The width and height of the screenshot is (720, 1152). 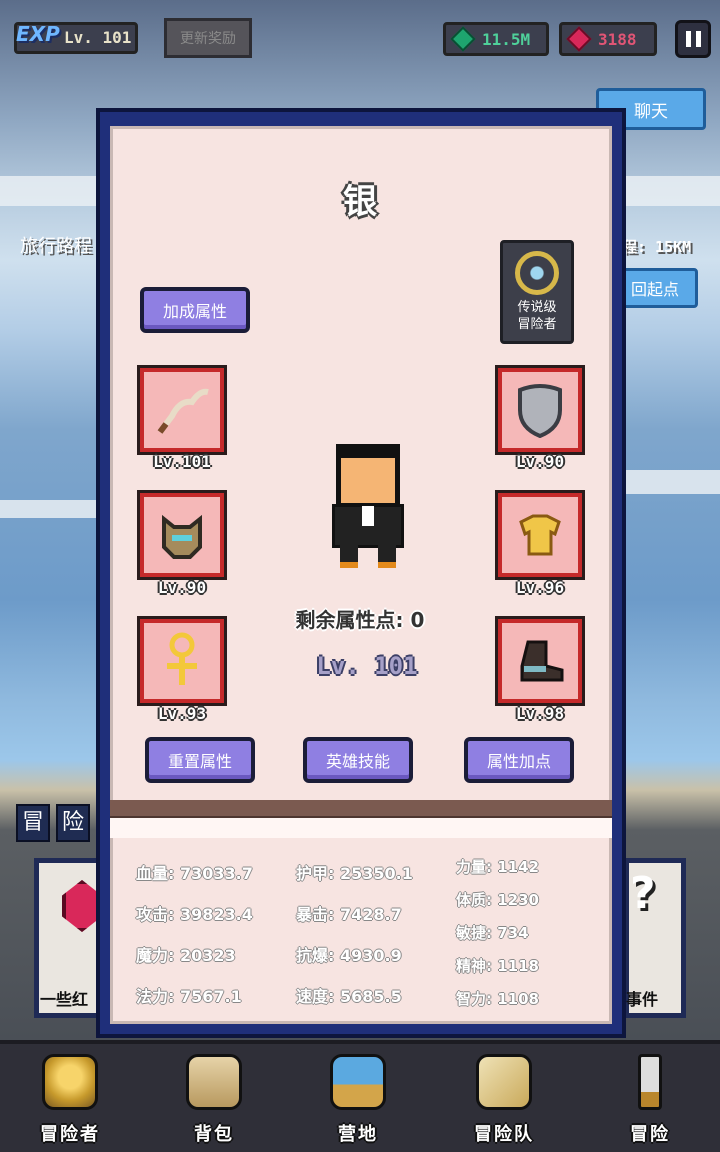 I want to click on bonus-attributes-button: 加成属性, so click(x=195, y=310).